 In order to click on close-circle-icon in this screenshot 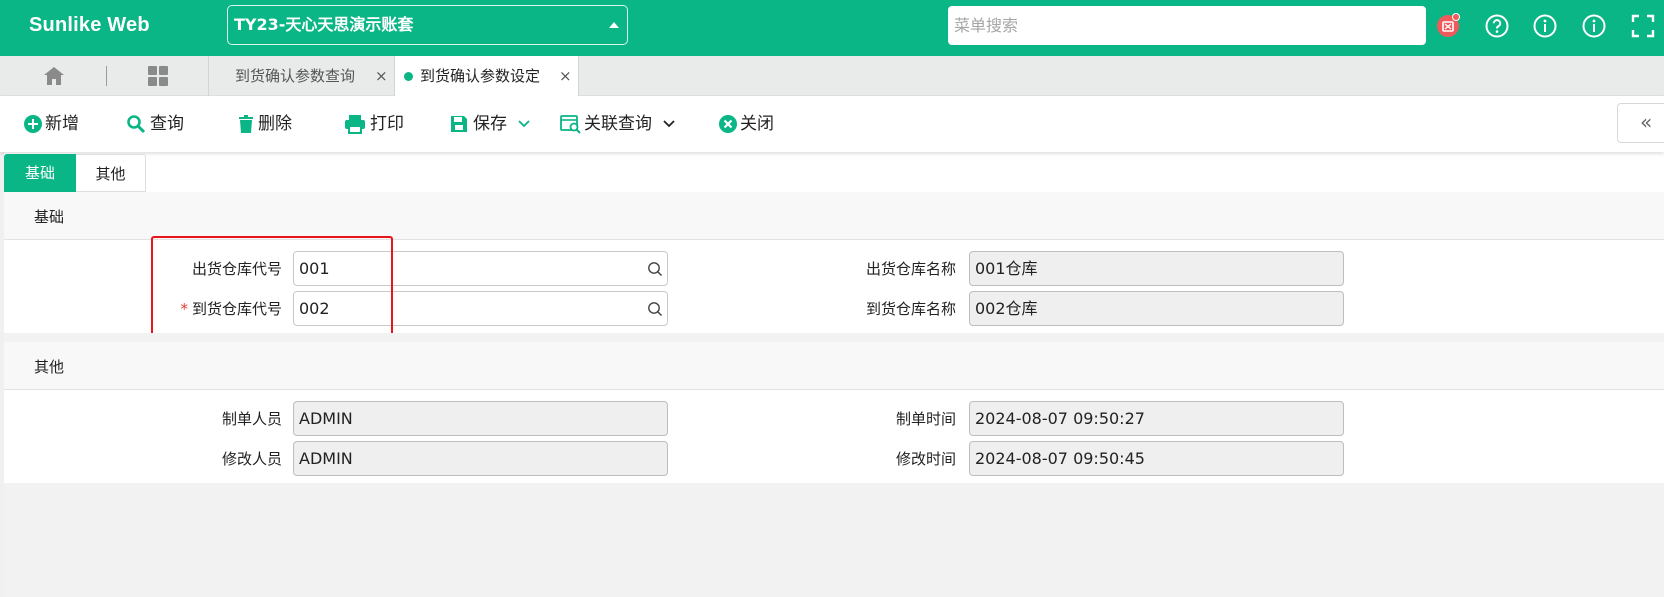, I will do `click(728, 124)`.